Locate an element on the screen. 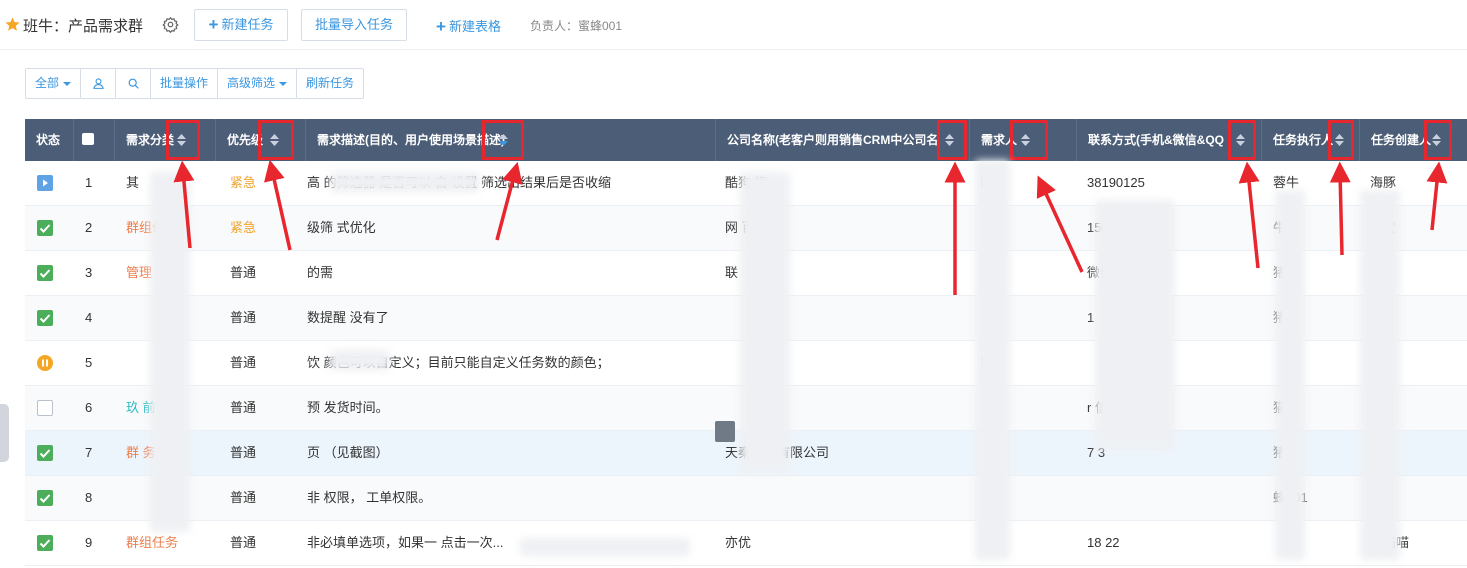  new-table-button: + 新建表格 is located at coordinates (468, 26).